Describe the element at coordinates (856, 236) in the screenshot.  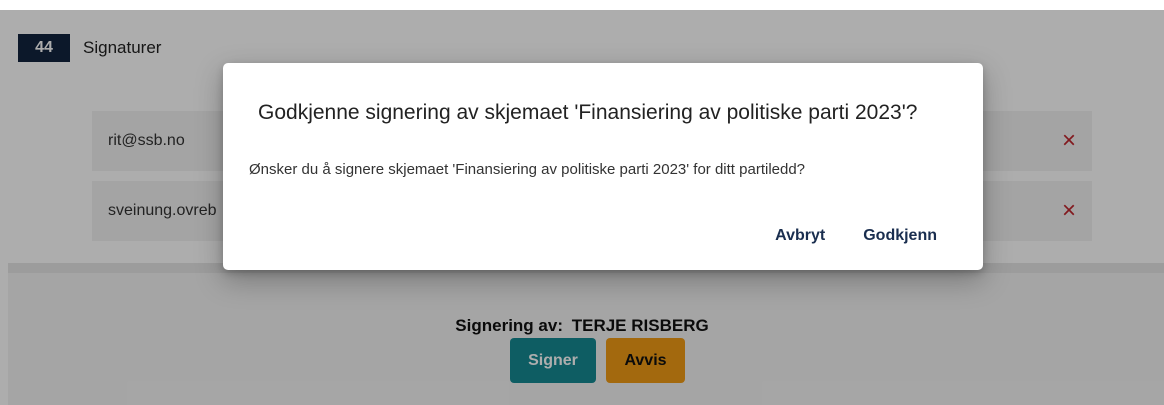
I see `dialog-actions: Avbryt Godkjenn` at that location.